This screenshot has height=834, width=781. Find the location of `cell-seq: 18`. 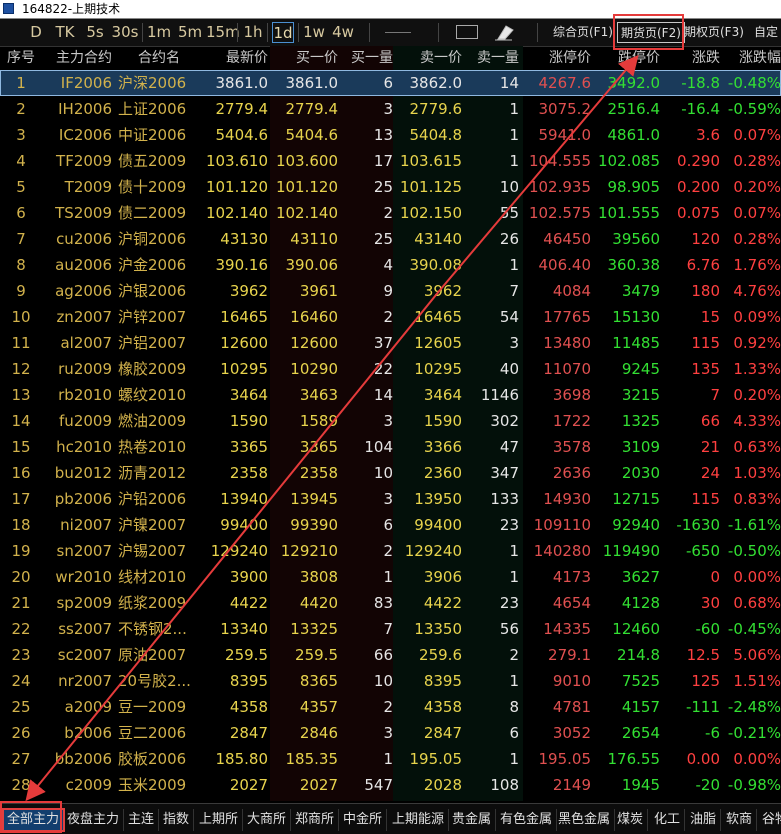

cell-seq: 18 is located at coordinates (21, 525).